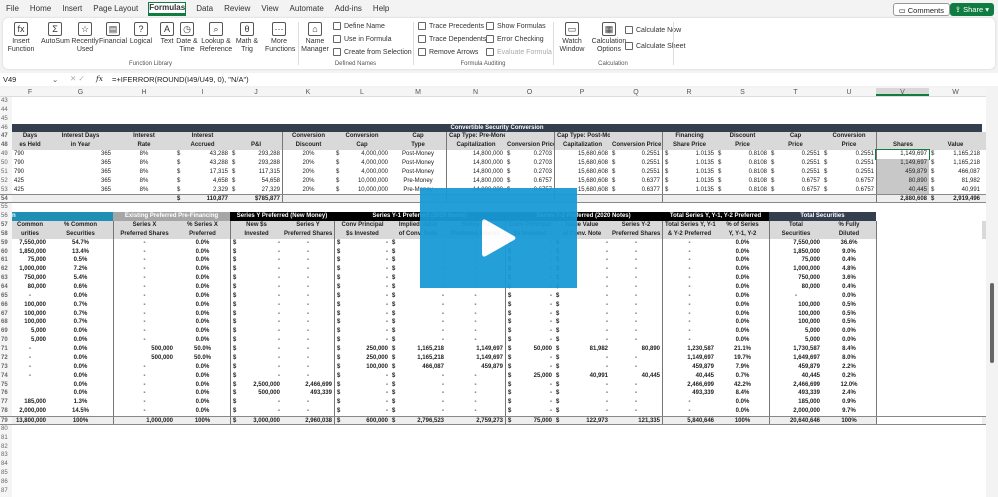  Describe the element at coordinates (113, 34) in the screenshot. I see `ribbon-button-financial: ▤ Financial` at that location.